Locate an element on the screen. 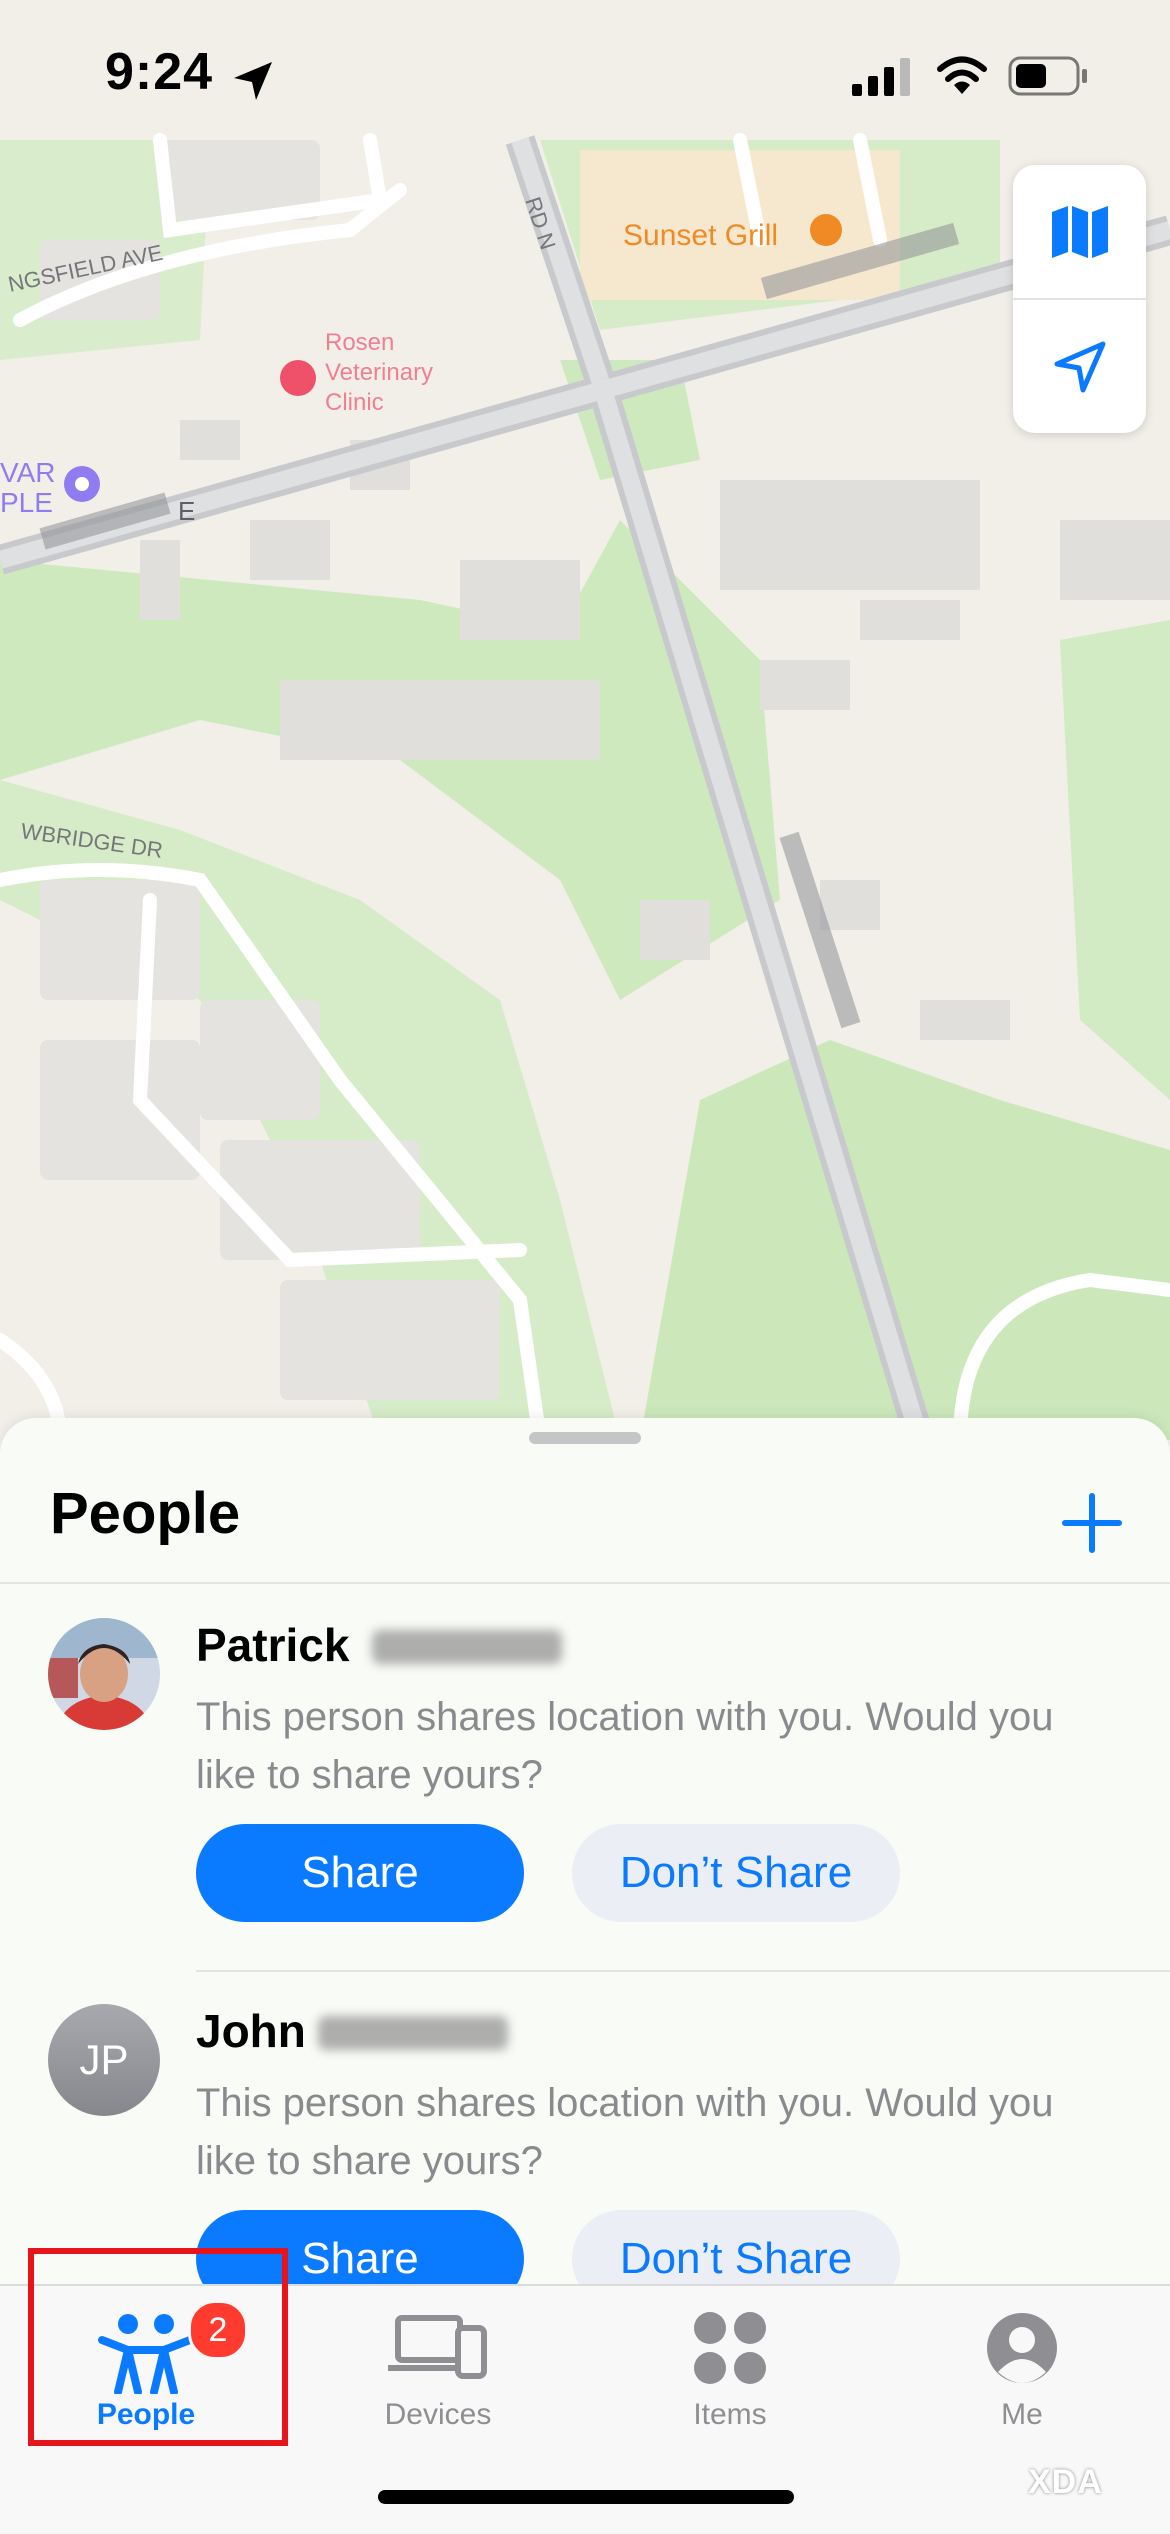 The width and height of the screenshot is (1170, 2534). devices-icon is located at coordinates (437, 2347).